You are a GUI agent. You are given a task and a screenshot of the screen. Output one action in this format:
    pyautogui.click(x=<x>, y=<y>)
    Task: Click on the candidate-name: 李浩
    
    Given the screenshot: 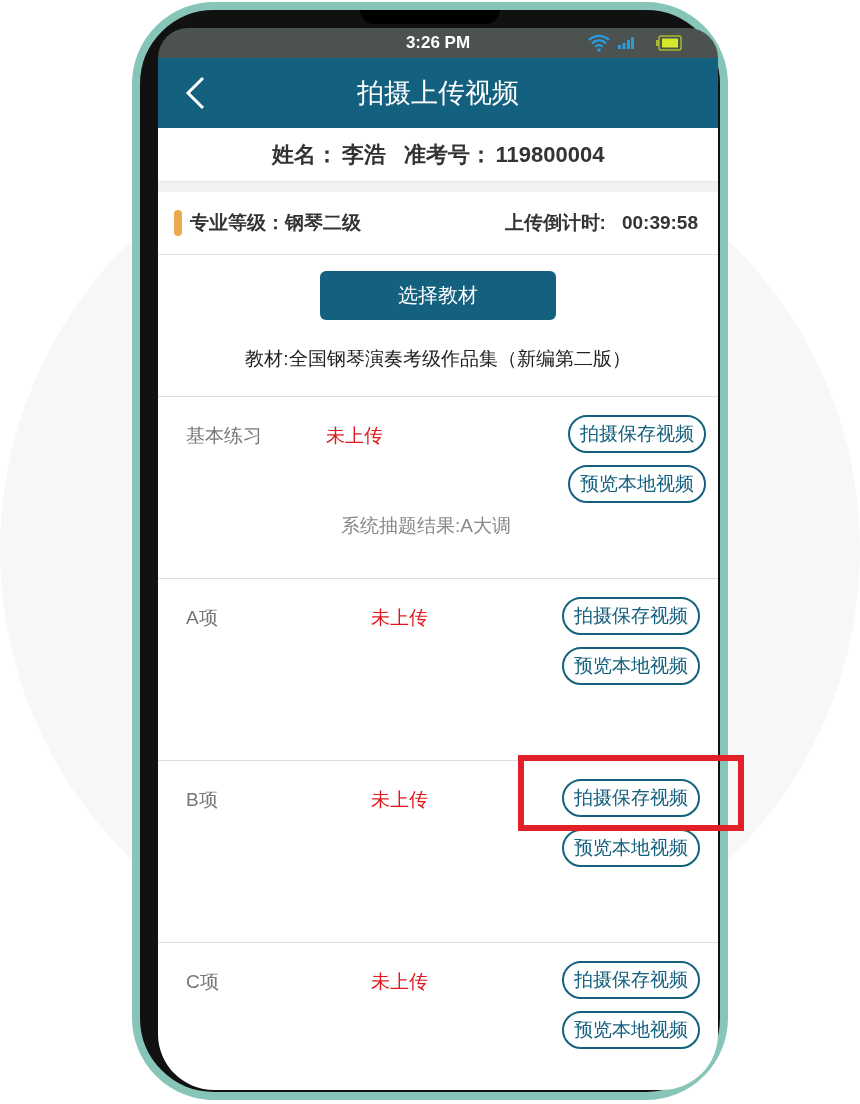 What is the action you would take?
    pyautogui.click(x=363, y=154)
    